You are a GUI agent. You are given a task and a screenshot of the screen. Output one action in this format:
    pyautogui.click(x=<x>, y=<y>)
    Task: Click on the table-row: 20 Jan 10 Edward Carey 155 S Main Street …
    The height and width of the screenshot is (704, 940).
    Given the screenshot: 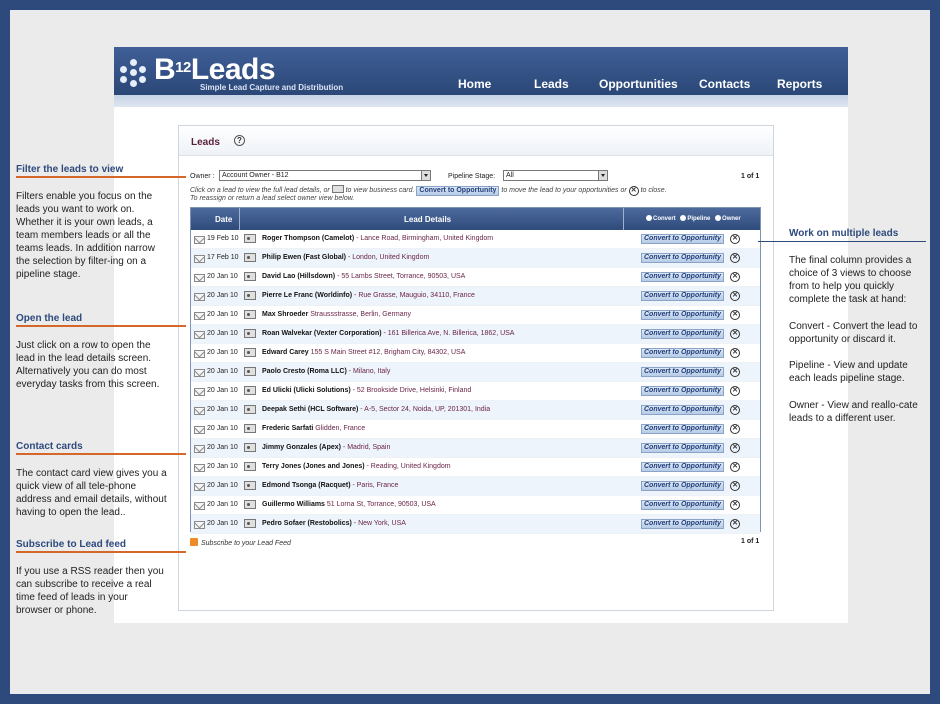 What is the action you would take?
    pyautogui.click(x=475, y=353)
    